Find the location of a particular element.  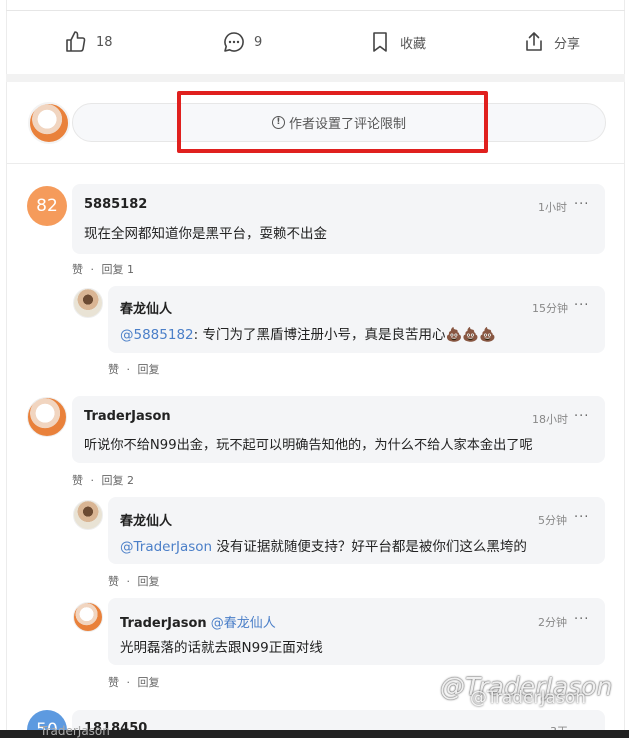

share-button: 分享 is located at coordinates (551, 42).